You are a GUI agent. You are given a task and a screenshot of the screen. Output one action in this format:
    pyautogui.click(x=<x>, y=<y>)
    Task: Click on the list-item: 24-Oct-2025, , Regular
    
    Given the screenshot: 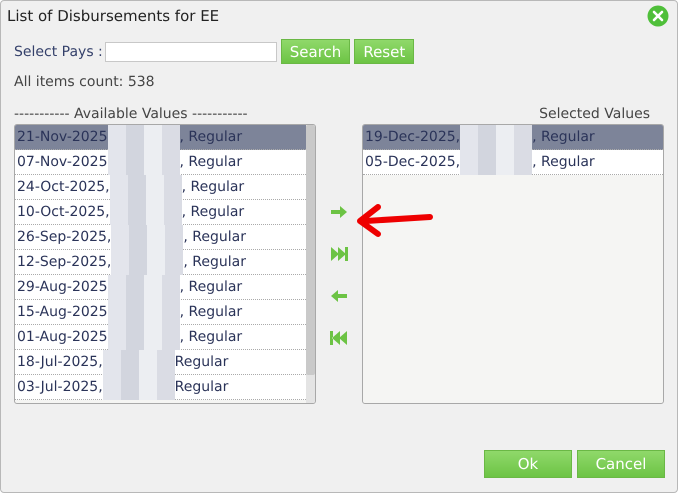 What is the action you would take?
    pyautogui.click(x=160, y=187)
    